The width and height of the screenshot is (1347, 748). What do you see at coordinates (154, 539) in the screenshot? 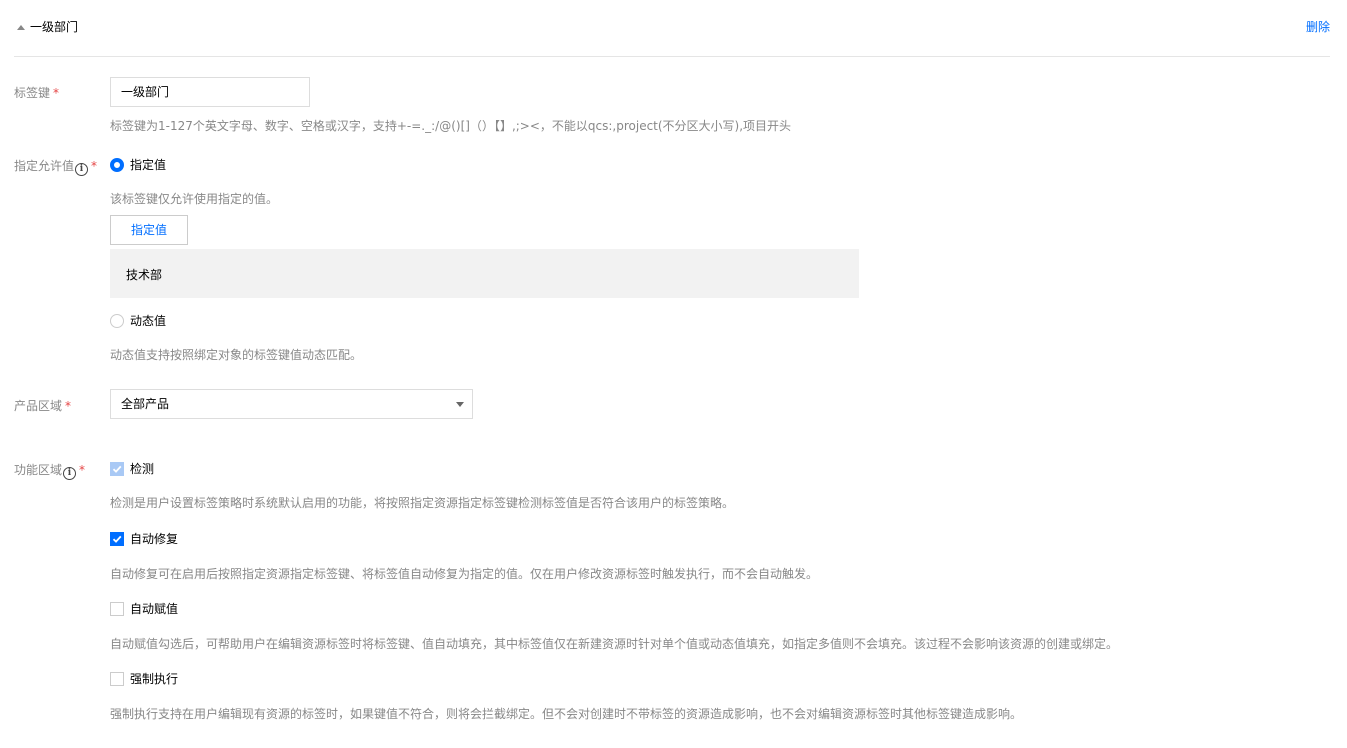
I see `checkbox-auto-fix-label: 自动修复` at bounding box center [154, 539].